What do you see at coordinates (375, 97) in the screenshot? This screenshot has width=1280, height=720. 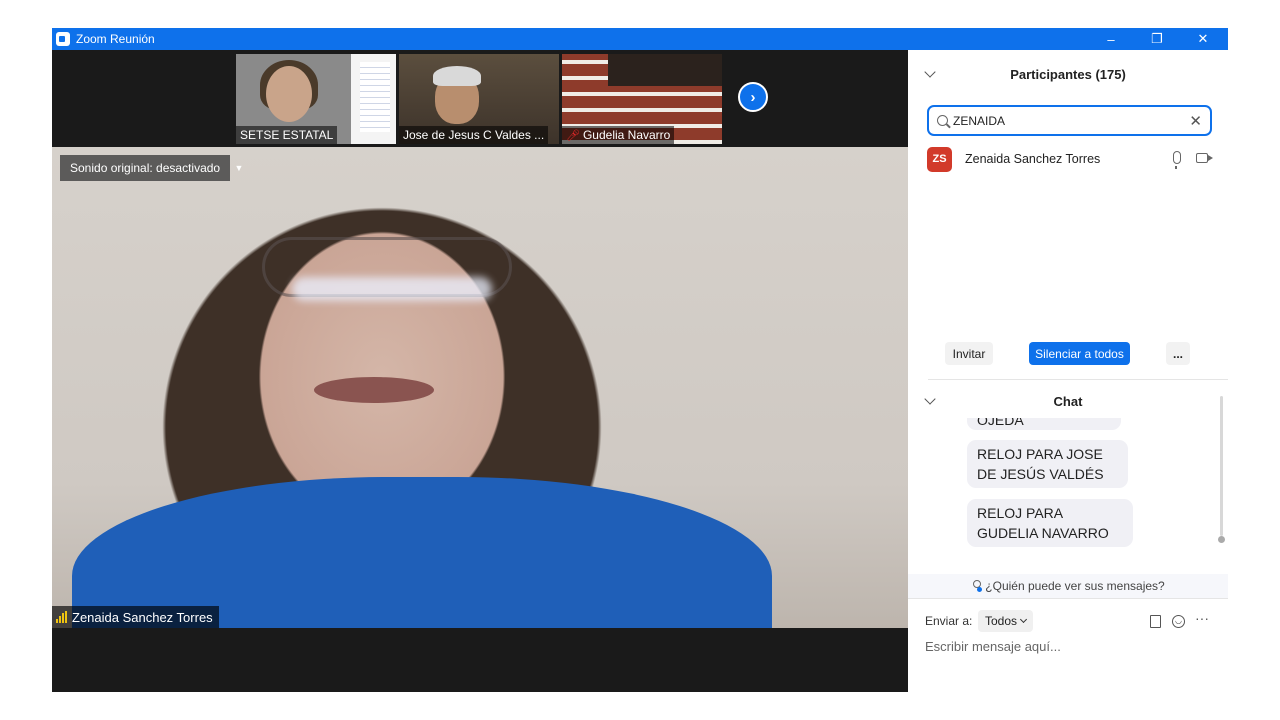 I see `thumbnail-shared-document` at bounding box center [375, 97].